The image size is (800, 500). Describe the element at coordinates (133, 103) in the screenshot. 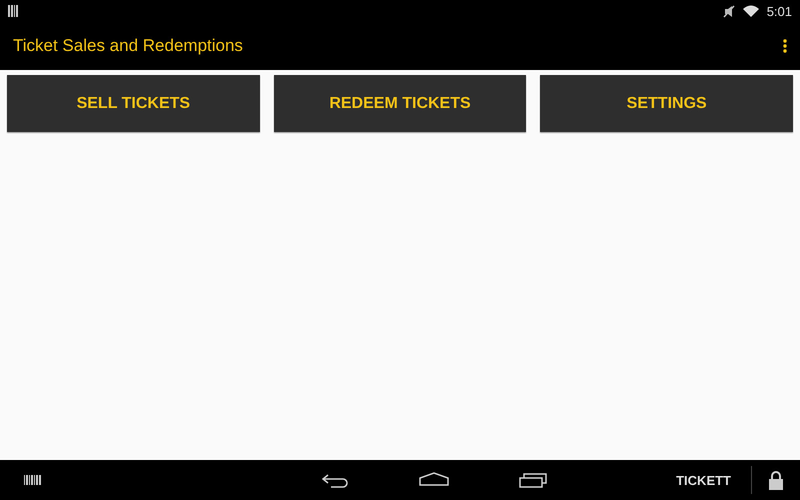

I see `menu-button: SELL TICKETS` at that location.